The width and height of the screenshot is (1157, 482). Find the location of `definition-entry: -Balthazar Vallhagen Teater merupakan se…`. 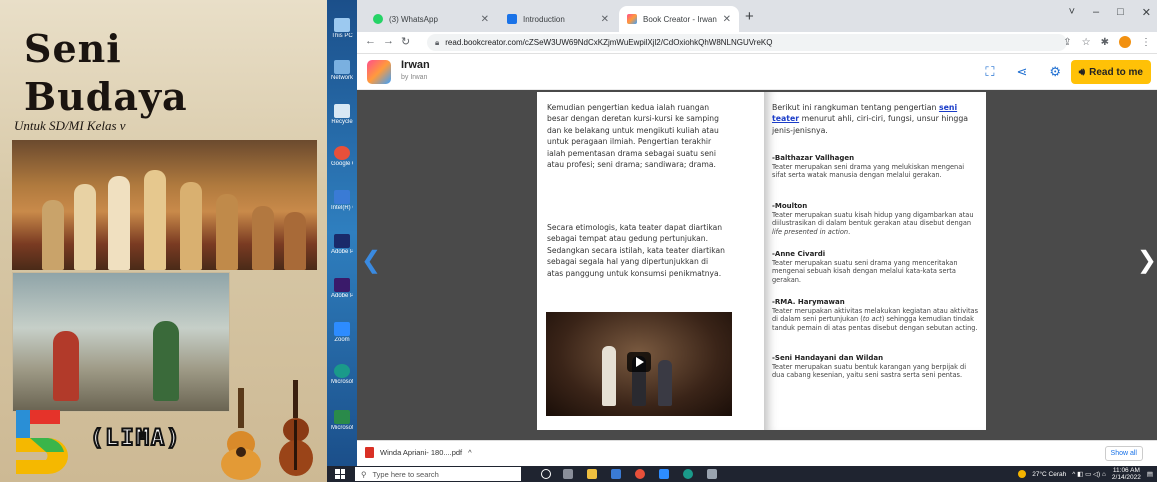

definition-entry: -Balthazar Vallhagen Teater merupakan se… is located at coordinates (868, 167).